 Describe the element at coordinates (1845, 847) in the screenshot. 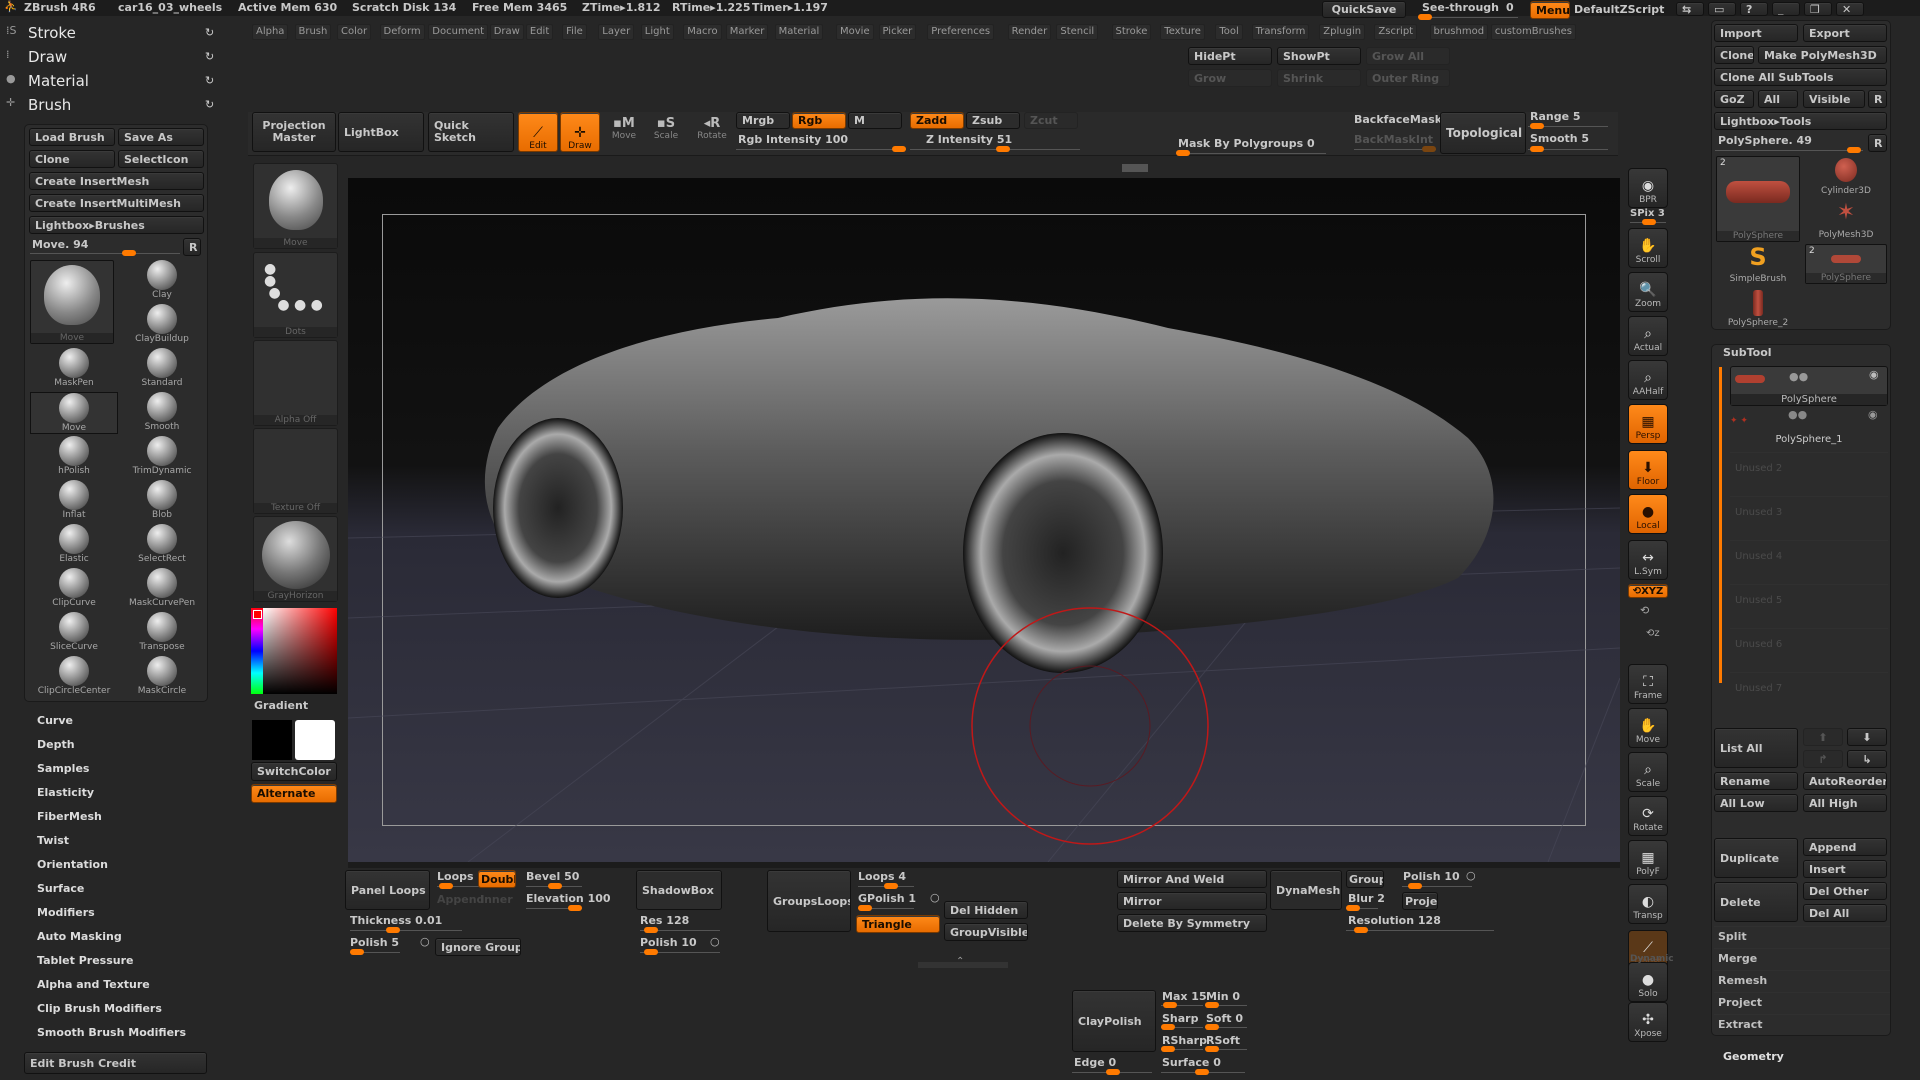

I see `append-button: Append` at that location.